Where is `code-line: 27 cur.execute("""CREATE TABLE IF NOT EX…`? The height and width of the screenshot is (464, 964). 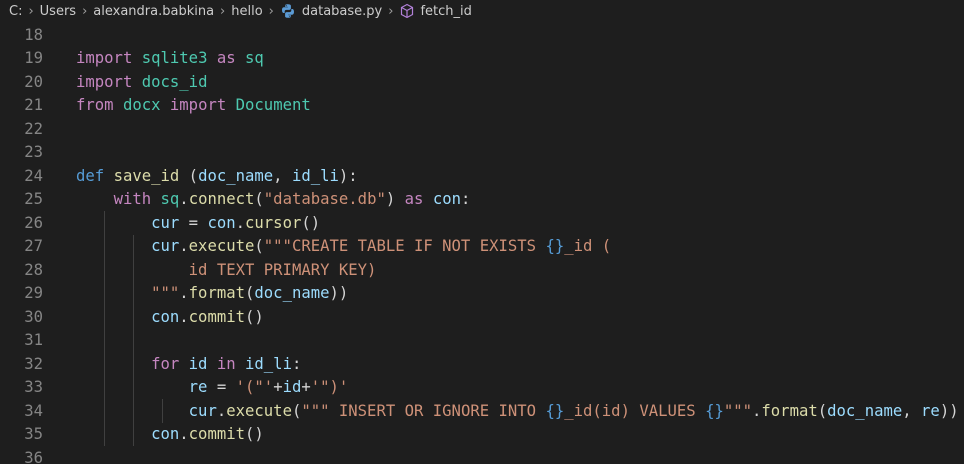
code-line: 27 cur.execute("""CREATE TABLE IF NOT EX… is located at coordinates (482, 247).